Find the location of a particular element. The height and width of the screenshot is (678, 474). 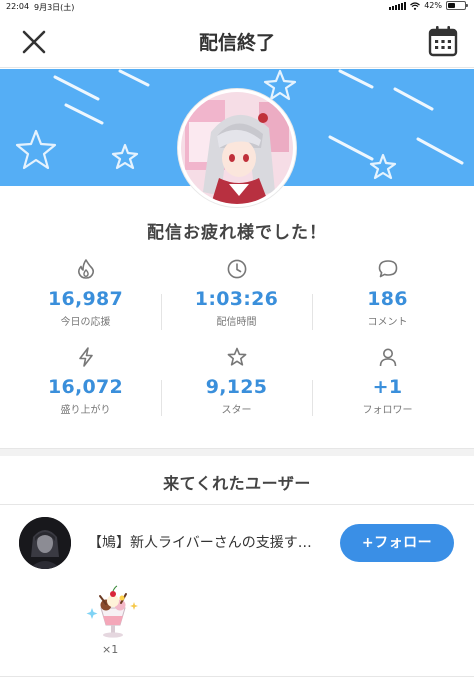

stat-value: 16,072 is located at coordinates (85, 387).